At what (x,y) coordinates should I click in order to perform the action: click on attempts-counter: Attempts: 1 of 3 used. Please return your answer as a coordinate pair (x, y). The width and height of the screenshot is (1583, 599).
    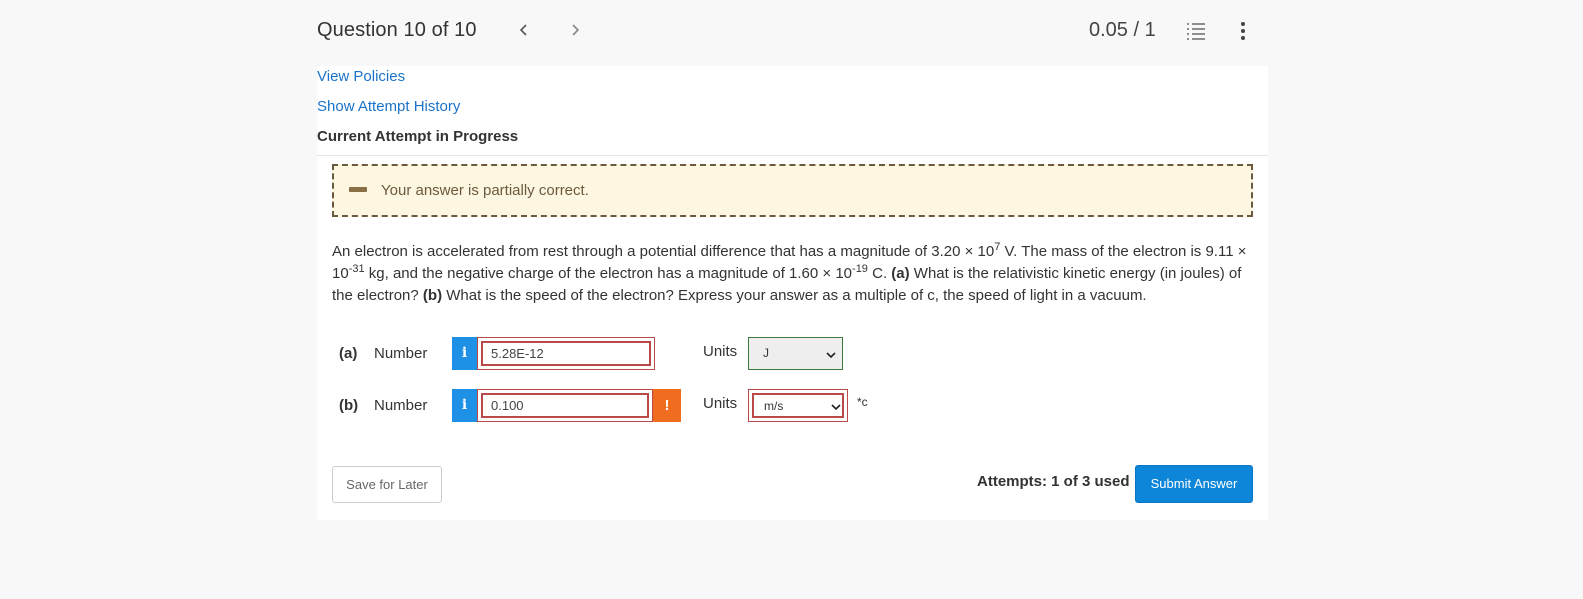
    Looking at the image, I should click on (1053, 481).